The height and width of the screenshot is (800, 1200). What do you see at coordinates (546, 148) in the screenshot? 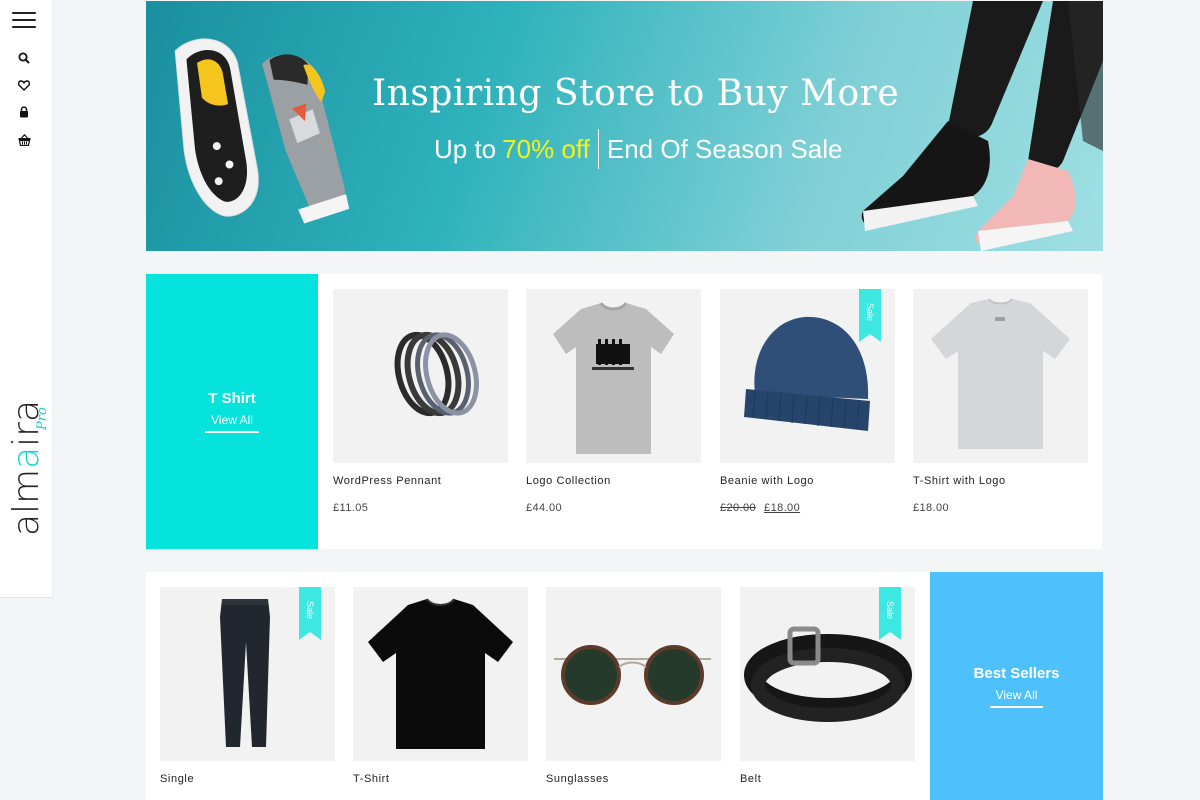
I see `banner-discount: 70% off` at bounding box center [546, 148].